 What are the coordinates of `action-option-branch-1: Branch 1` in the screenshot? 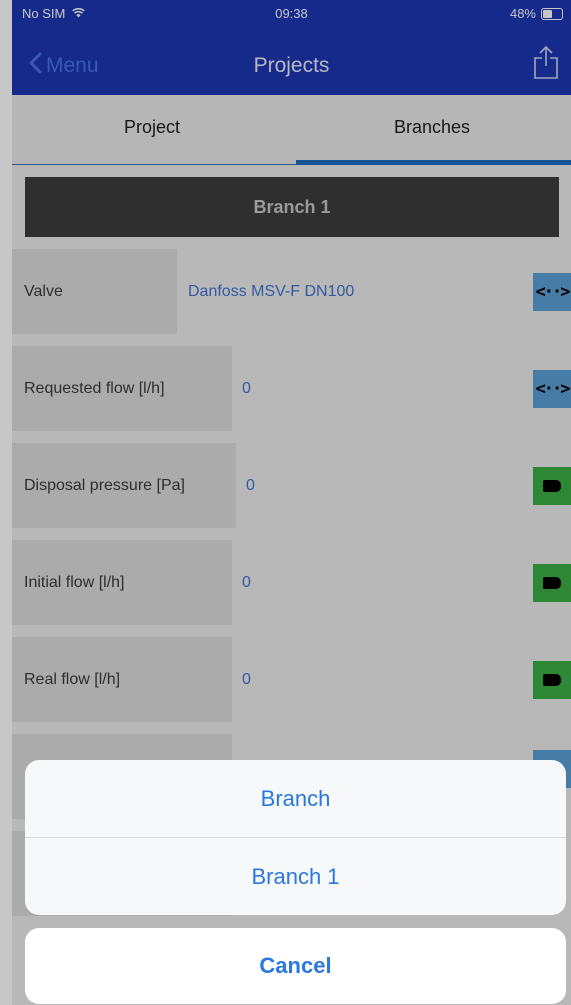 It's located at (295, 876).